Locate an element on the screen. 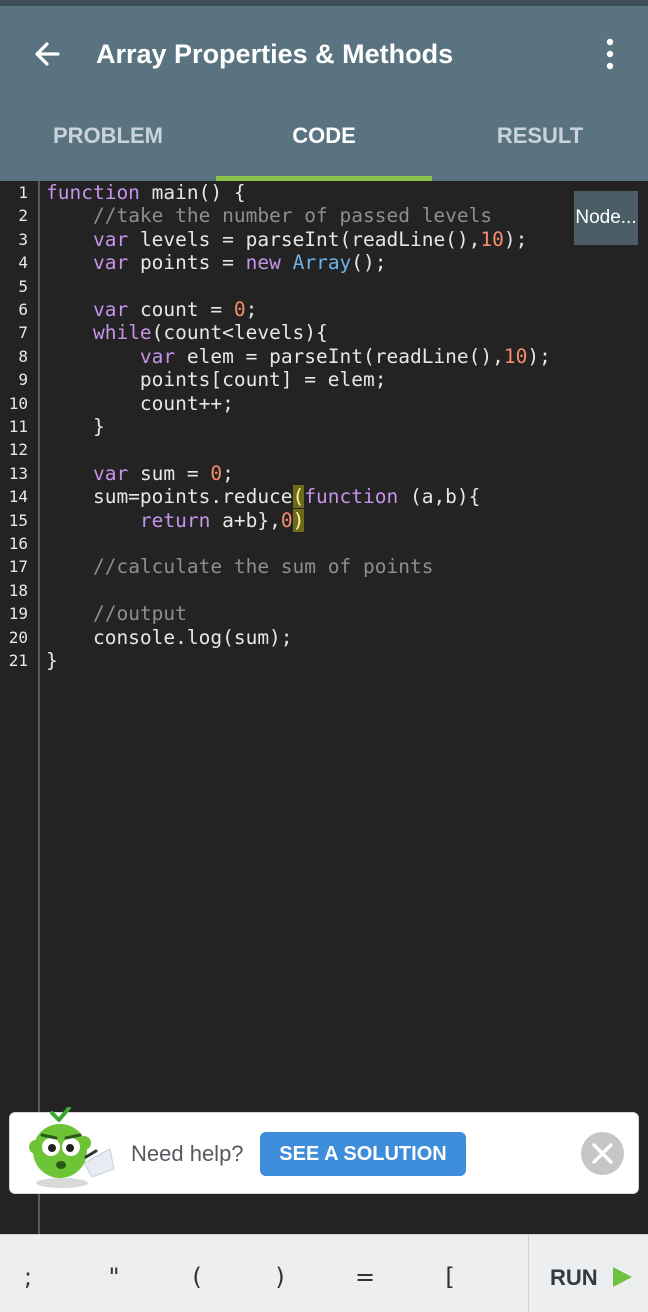 The height and width of the screenshot is (1312, 648). play-icon is located at coordinates (622, 1277).